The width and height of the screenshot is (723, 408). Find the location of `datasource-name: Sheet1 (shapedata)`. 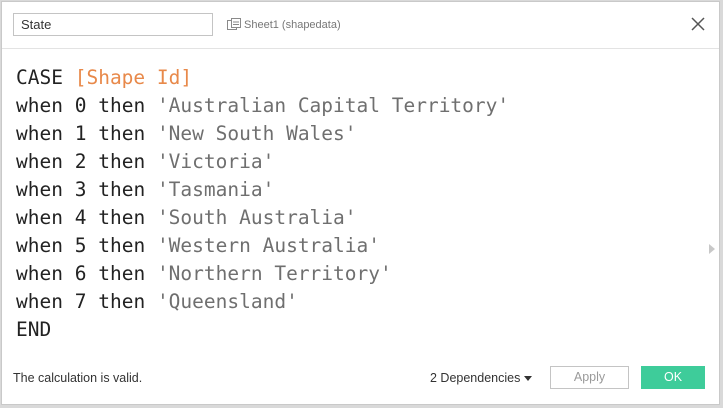

datasource-name: Sheet1 (shapedata) is located at coordinates (292, 25).